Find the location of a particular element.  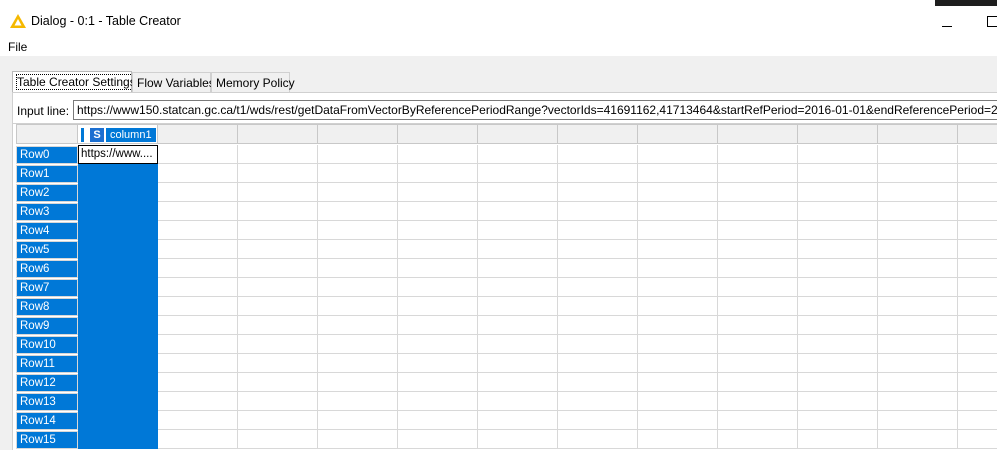

row-header: Row3 is located at coordinates (47, 212).